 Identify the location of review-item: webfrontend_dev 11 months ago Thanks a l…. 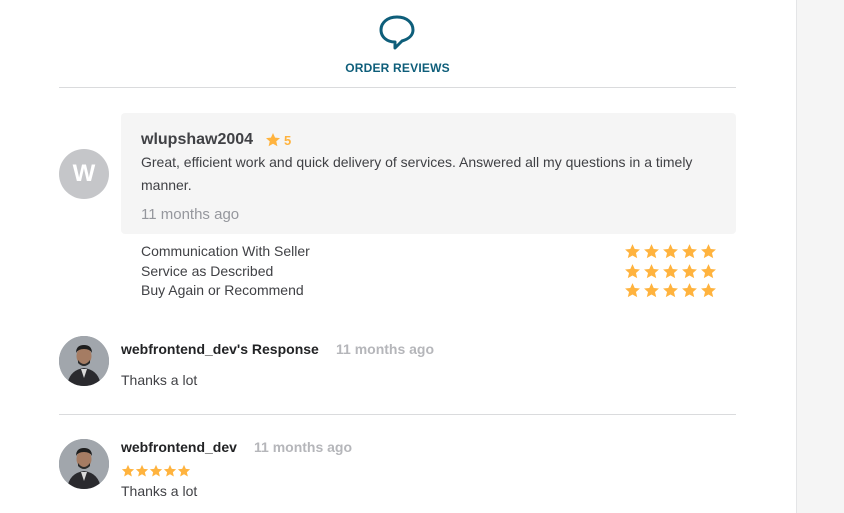
(397, 469).